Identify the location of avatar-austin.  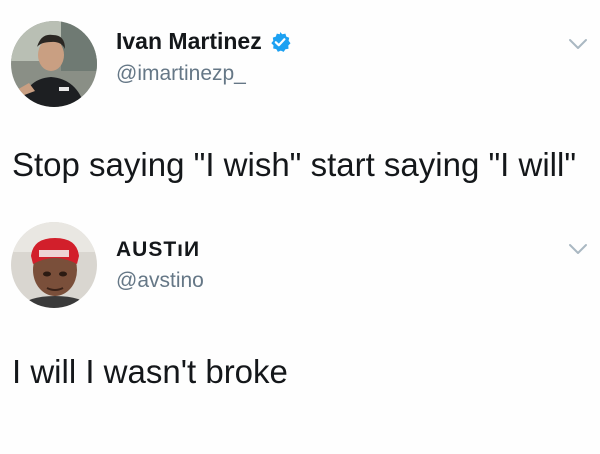
(54, 265).